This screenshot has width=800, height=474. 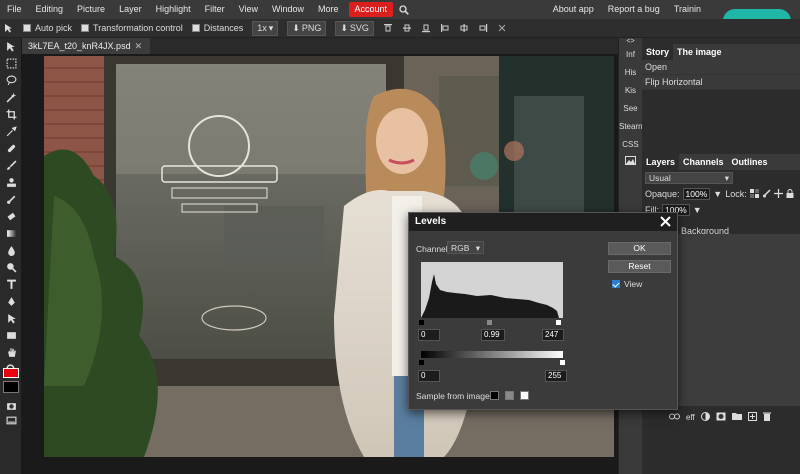 What do you see at coordinates (483, 28) in the screenshot?
I see `align-right-icon` at bounding box center [483, 28].